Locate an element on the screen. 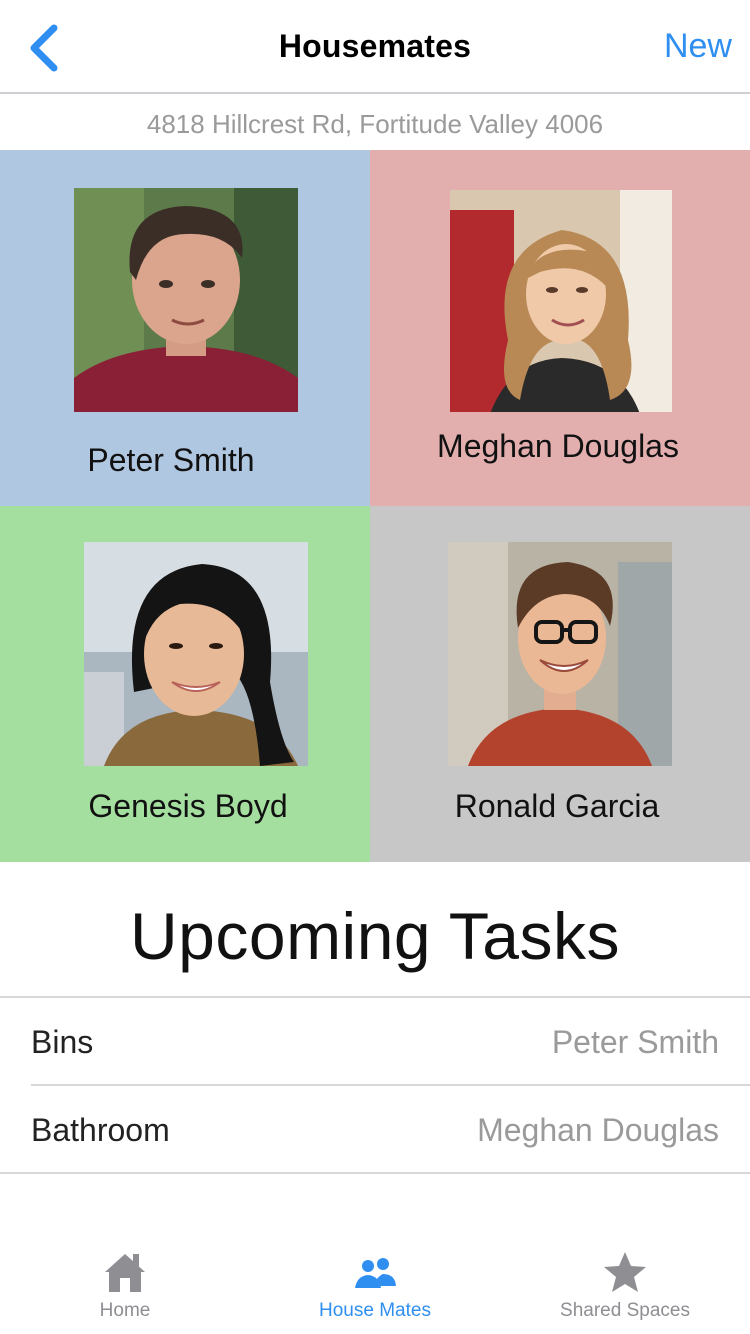  housemate-tile-ronald-garcia: Ronald Garcia is located at coordinates (560, 684).